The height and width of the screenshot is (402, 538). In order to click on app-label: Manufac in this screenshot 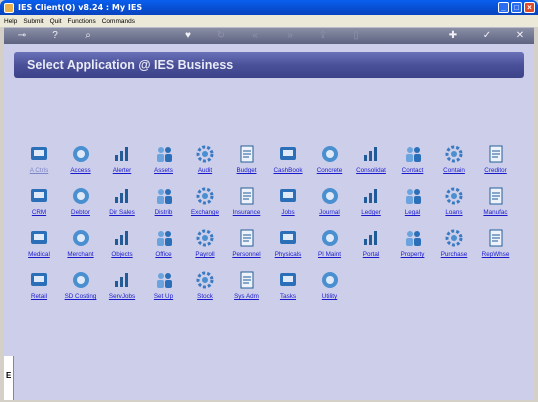, I will do `click(496, 212)`.